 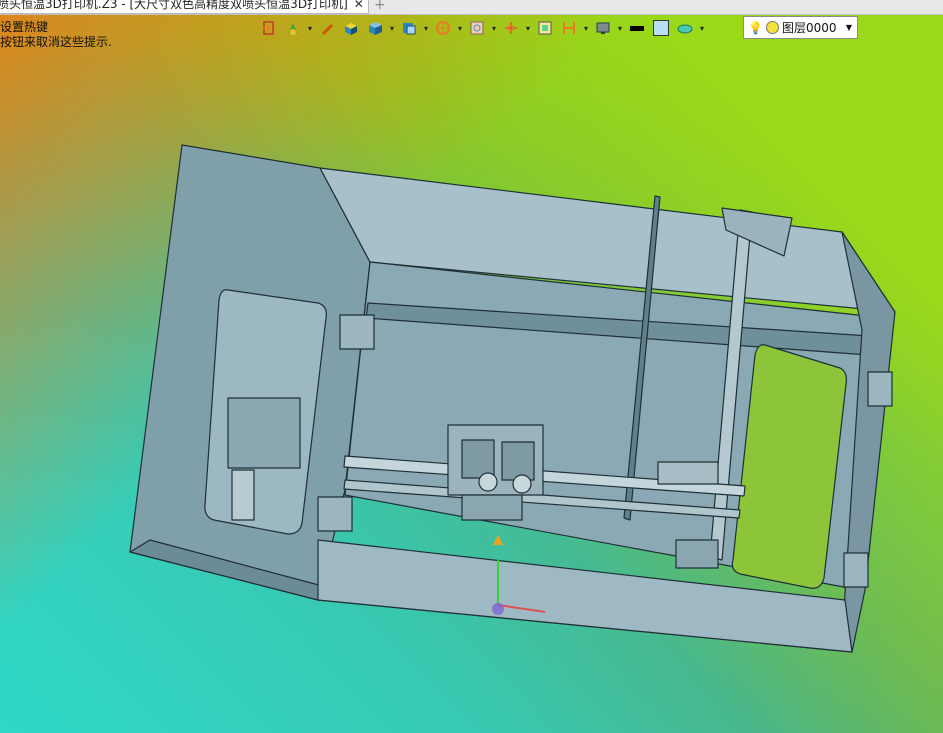 What do you see at coordinates (603, 28) in the screenshot?
I see `display-icon` at bounding box center [603, 28].